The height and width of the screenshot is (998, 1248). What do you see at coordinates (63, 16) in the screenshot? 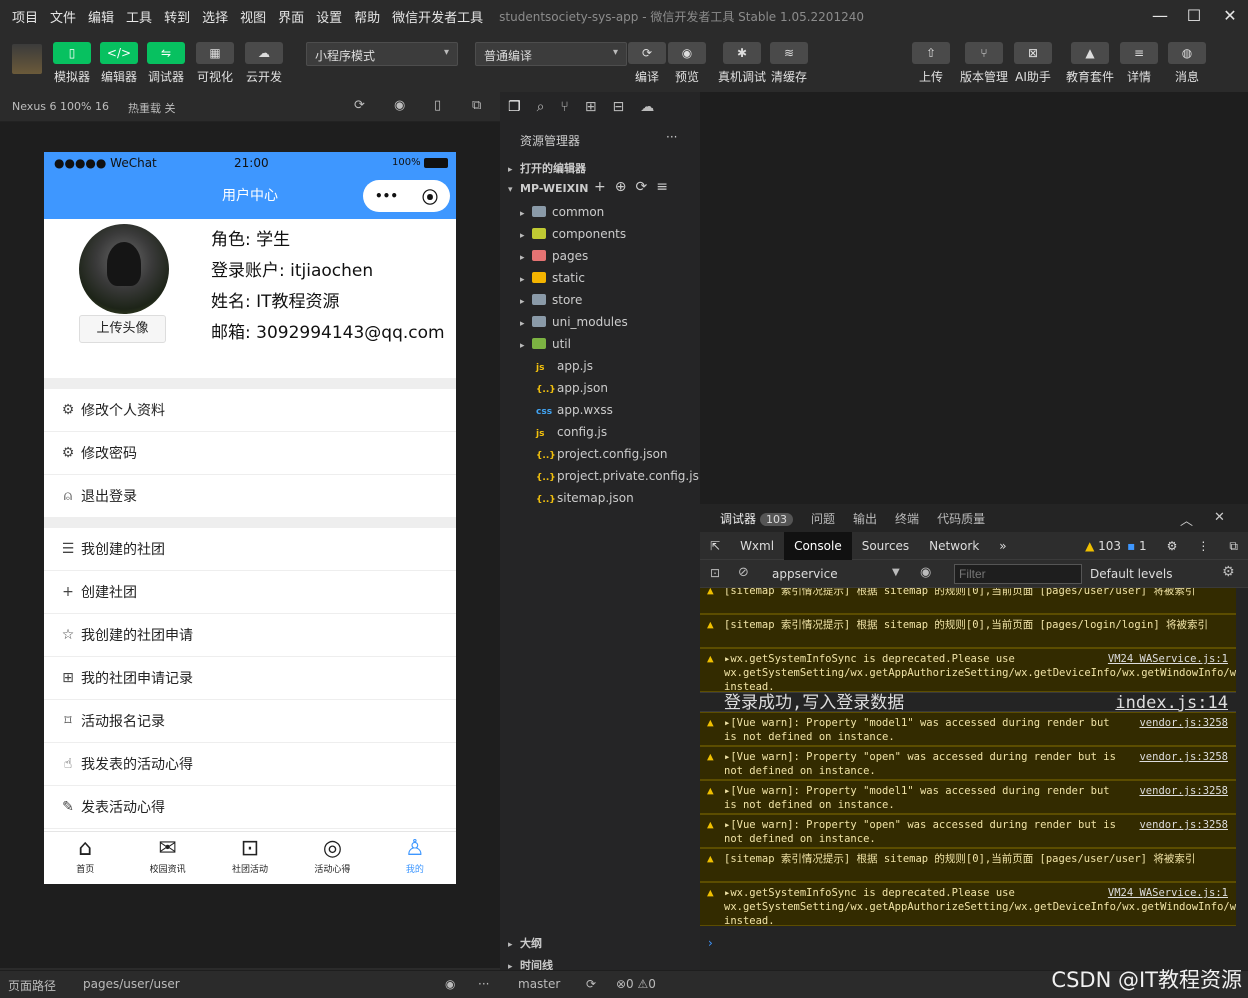
I see `menu-item: 文件` at bounding box center [63, 16].